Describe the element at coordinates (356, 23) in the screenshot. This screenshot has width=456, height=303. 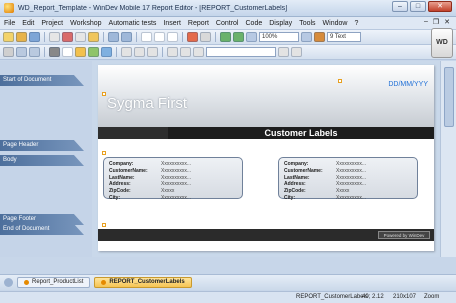
I see `menu-help: ?` at that location.